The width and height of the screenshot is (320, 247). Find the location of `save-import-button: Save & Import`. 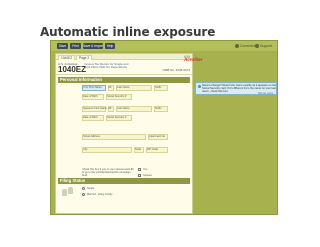

save-import-button: Save & Import is located at coordinates (93, 46).